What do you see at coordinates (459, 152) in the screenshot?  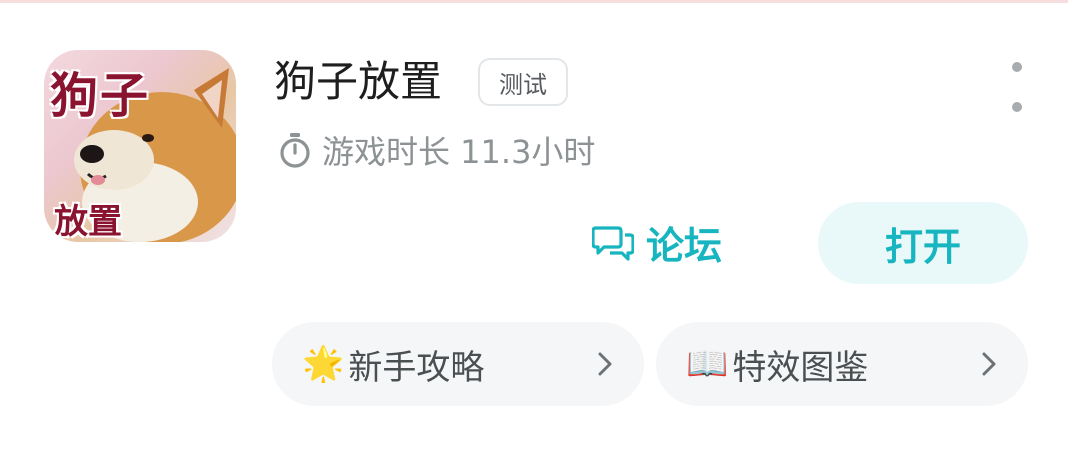 I see `playtime-text: 游戏时长 11.3小时` at bounding box center [459, 152].